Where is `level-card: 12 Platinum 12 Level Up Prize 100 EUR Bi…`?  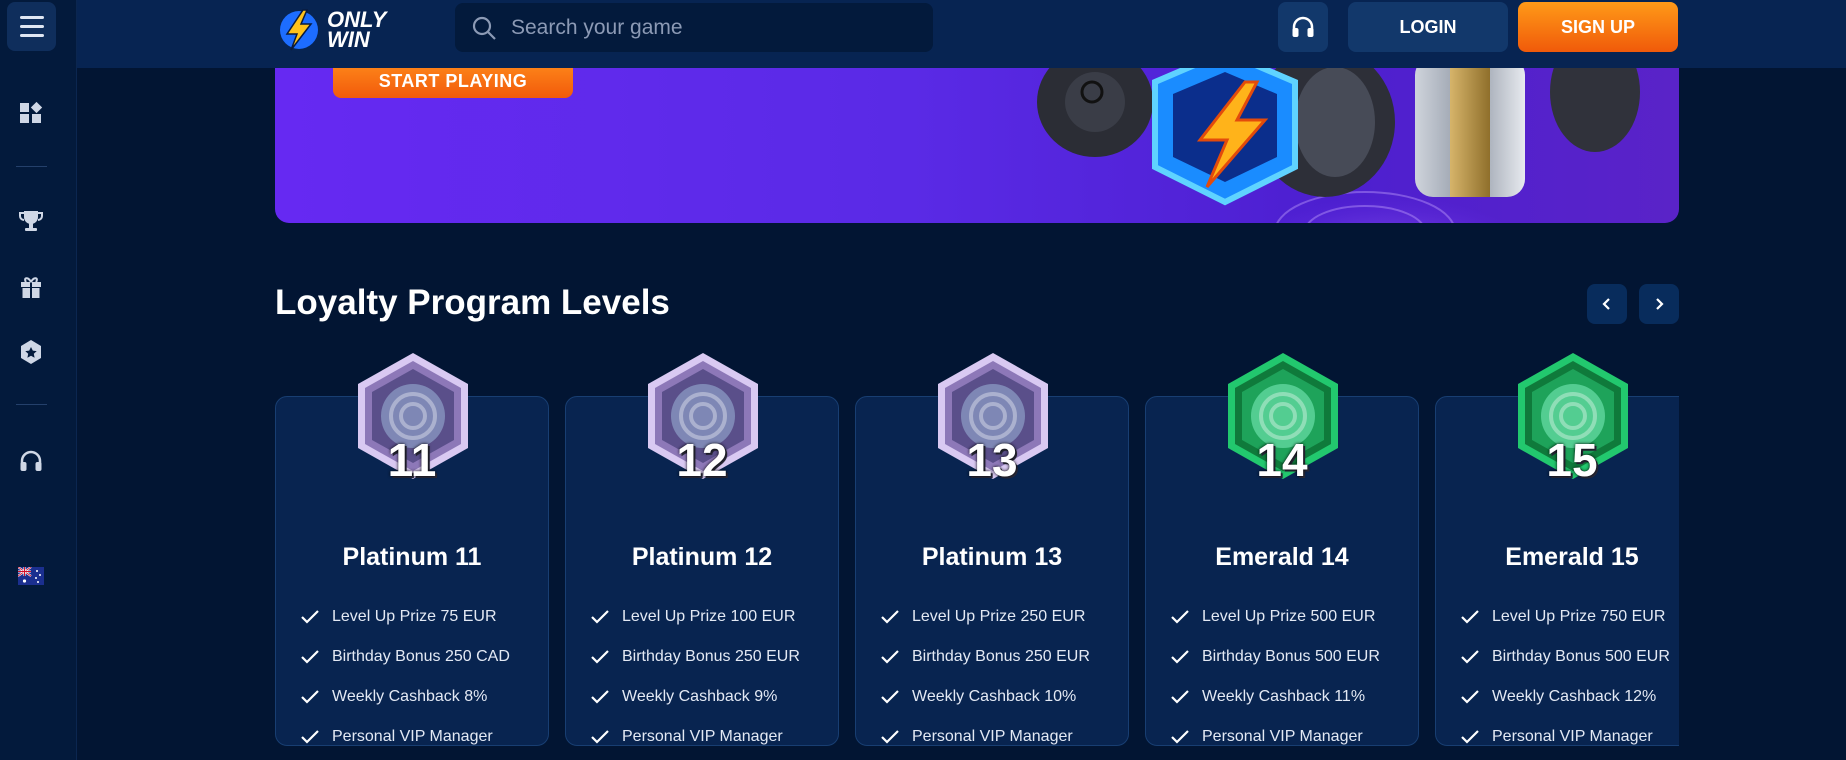 level-card: 12 Platinum 12 Level Up Prize 100 EUR Bi… is located at coordinates (702, 549).